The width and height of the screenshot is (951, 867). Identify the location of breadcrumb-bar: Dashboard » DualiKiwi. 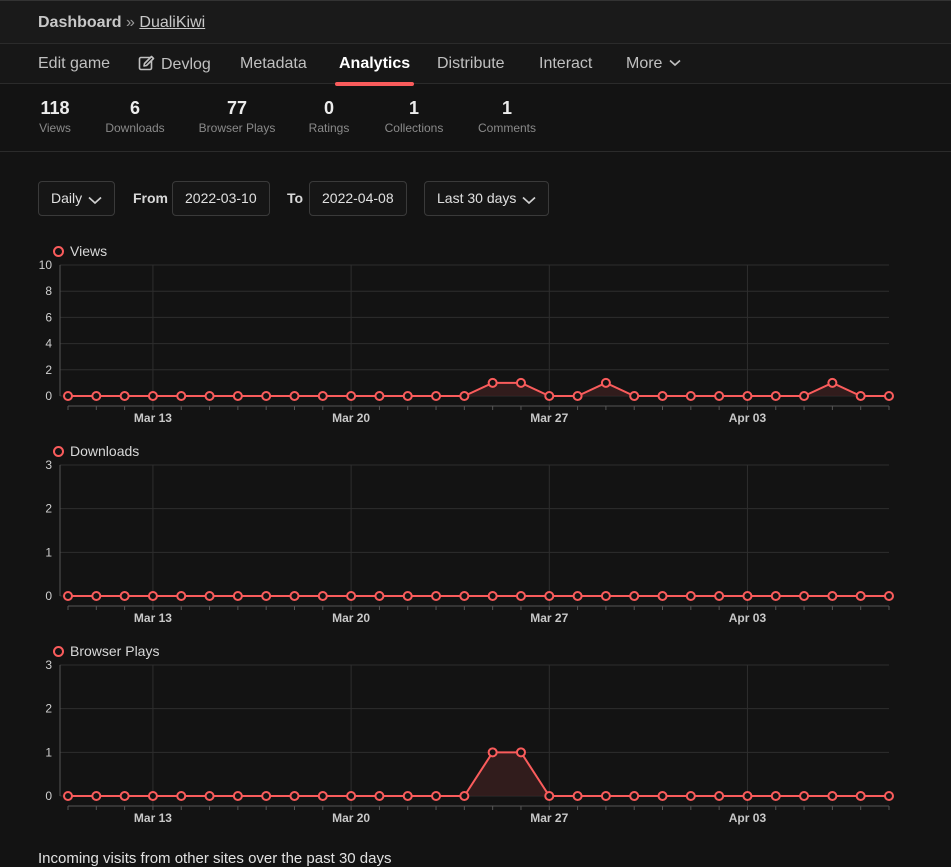
(475, 22).